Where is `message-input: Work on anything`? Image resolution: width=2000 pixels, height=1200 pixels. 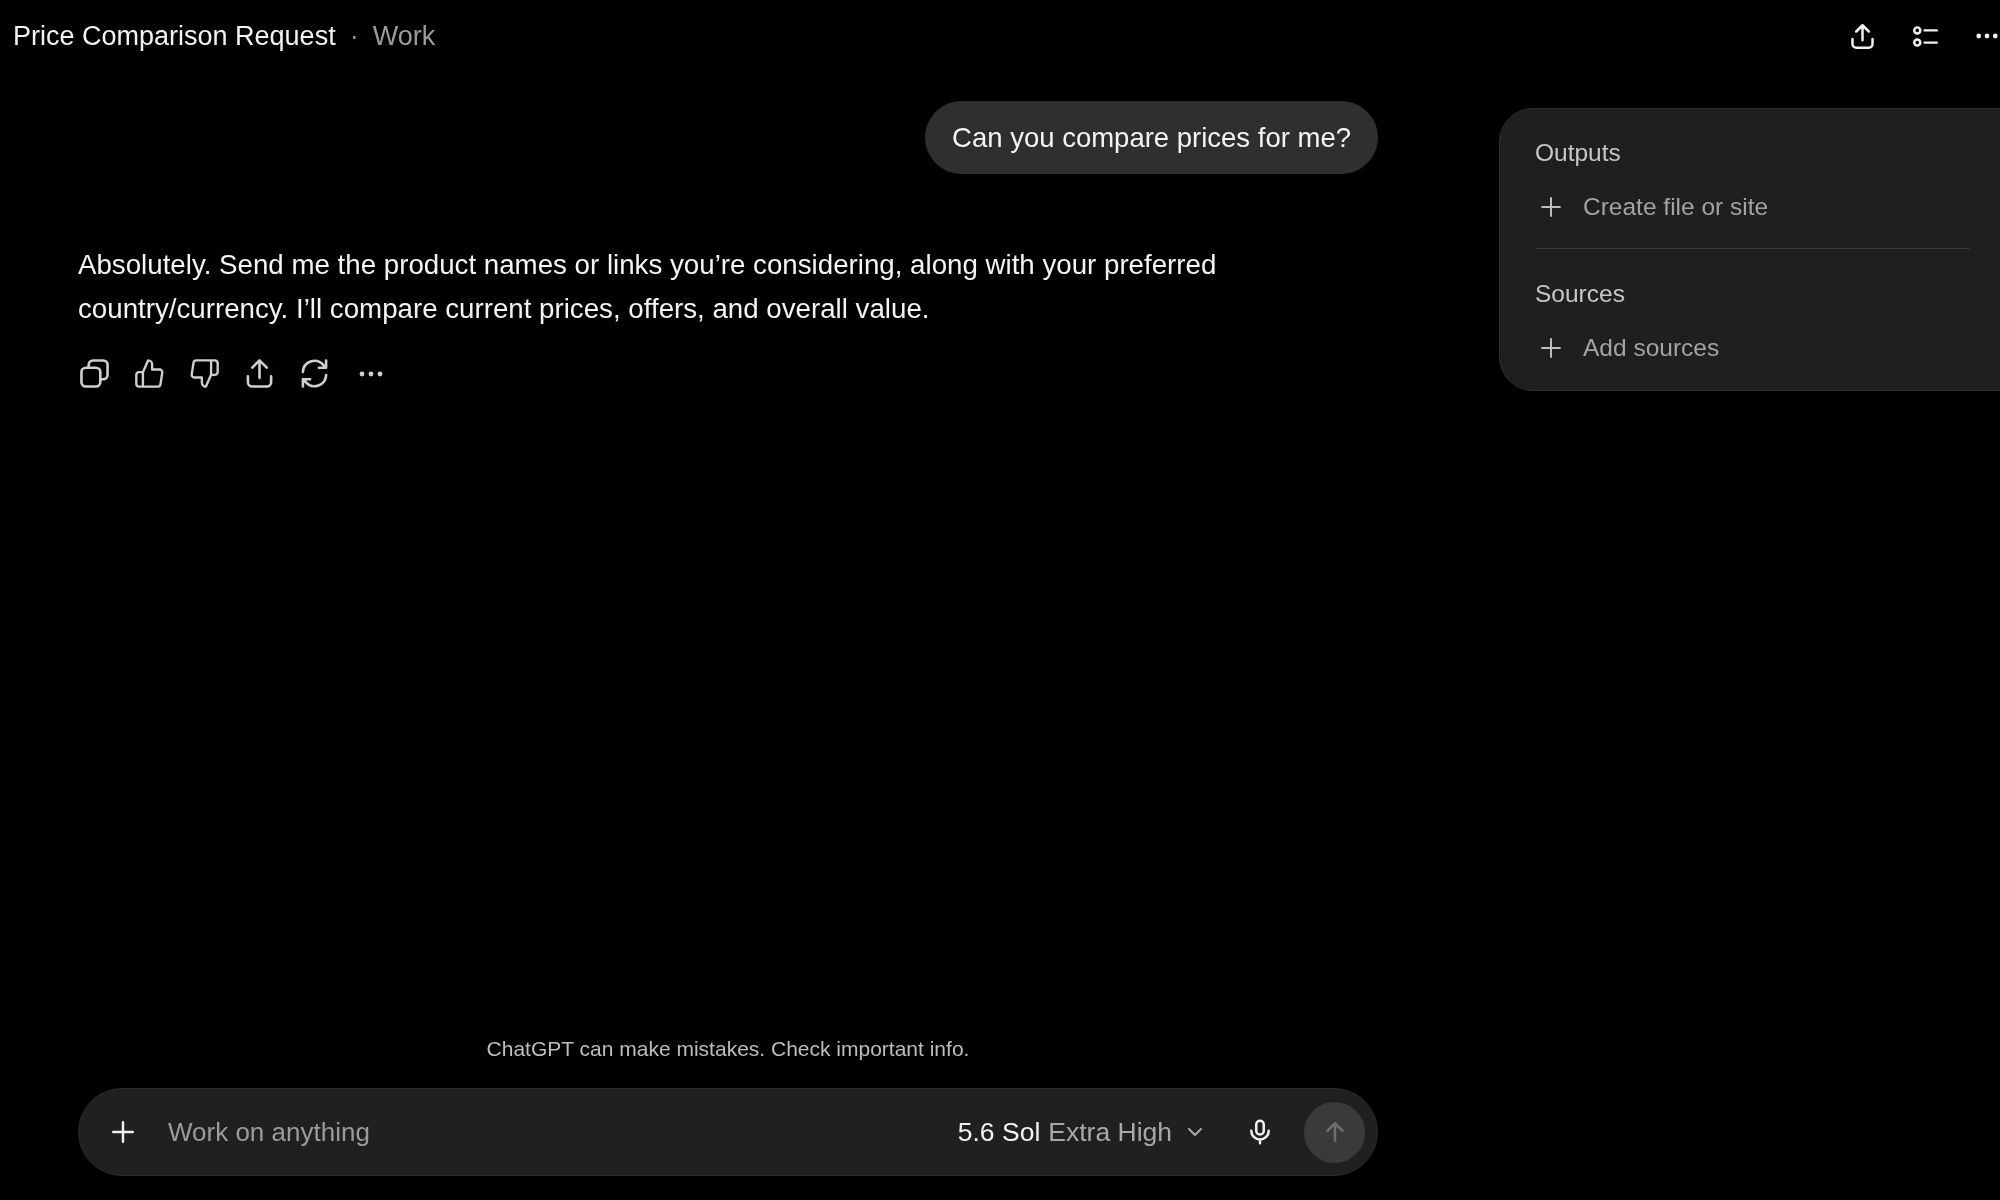 message-input: Work on anything is located at coordinates (563, 1132).